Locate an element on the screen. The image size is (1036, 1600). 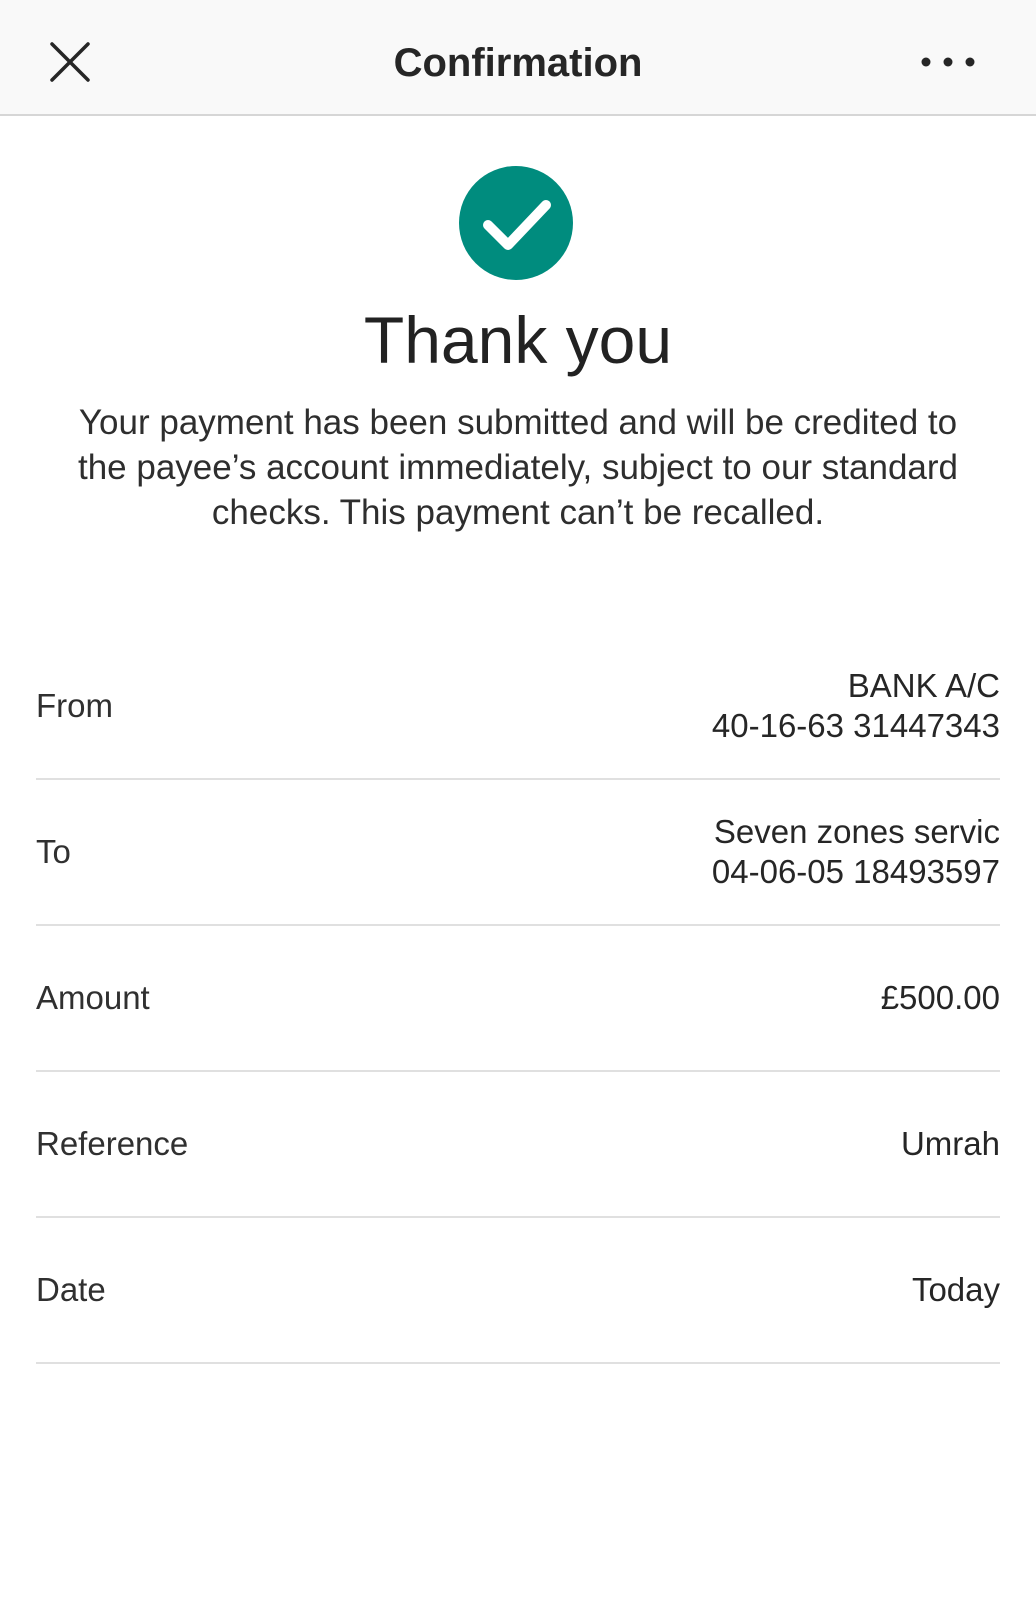
top-bar: Confirmation is located at coordinates (518, 58).